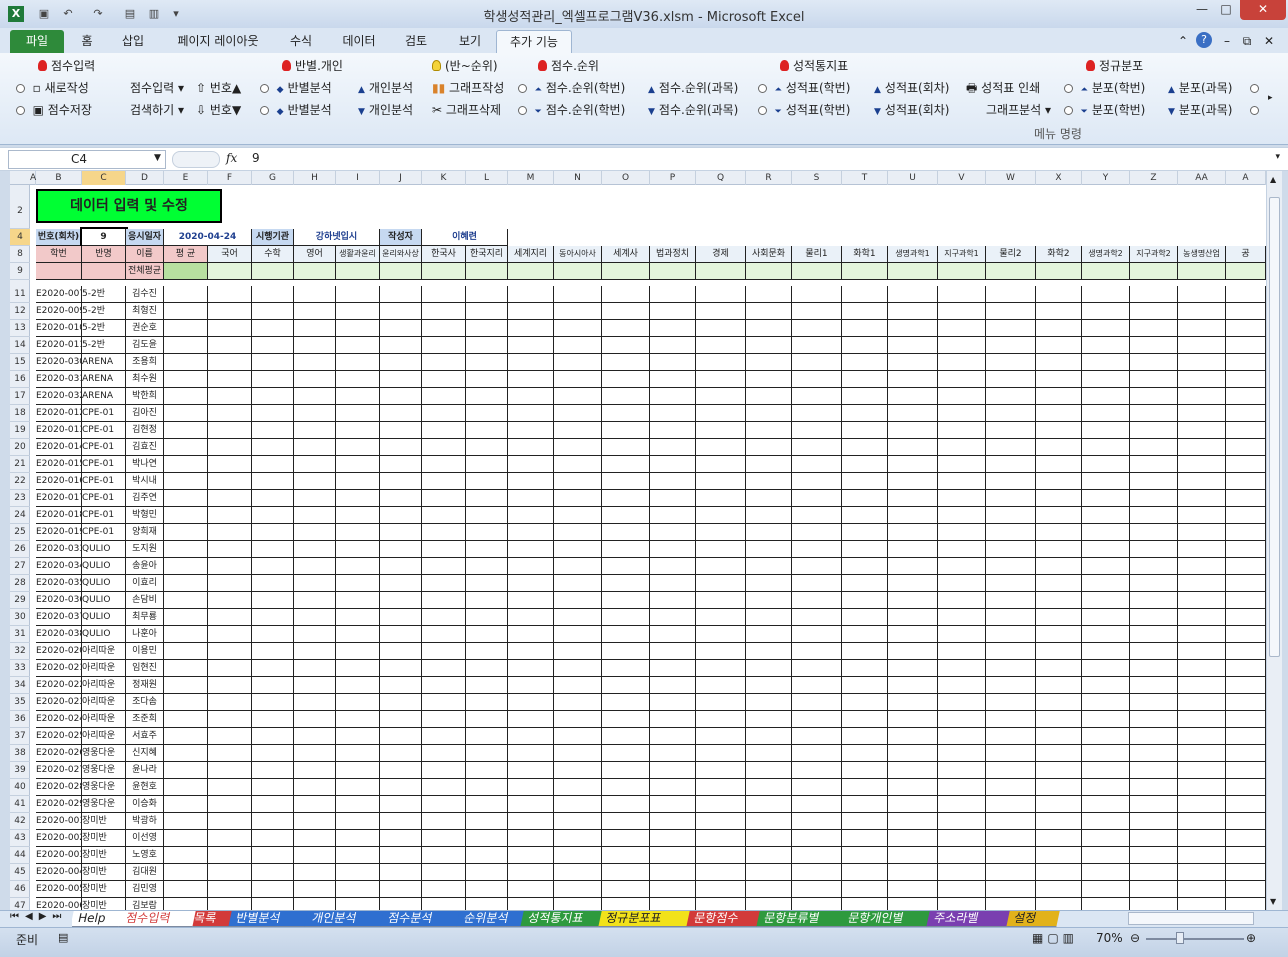 This screenshot has width=1288, height=957. I want to click on student-id: E2020-001, so click(59, 821).